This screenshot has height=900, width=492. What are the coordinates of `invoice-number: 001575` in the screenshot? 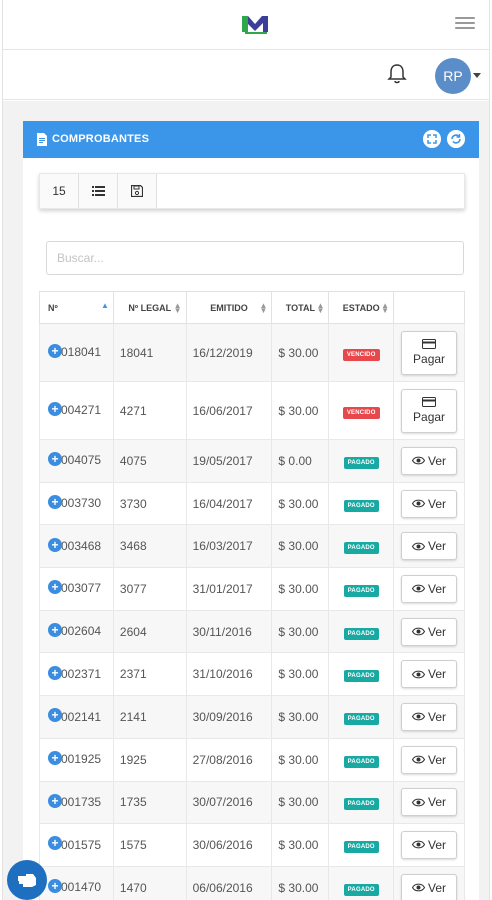 It's located at (81, 844).